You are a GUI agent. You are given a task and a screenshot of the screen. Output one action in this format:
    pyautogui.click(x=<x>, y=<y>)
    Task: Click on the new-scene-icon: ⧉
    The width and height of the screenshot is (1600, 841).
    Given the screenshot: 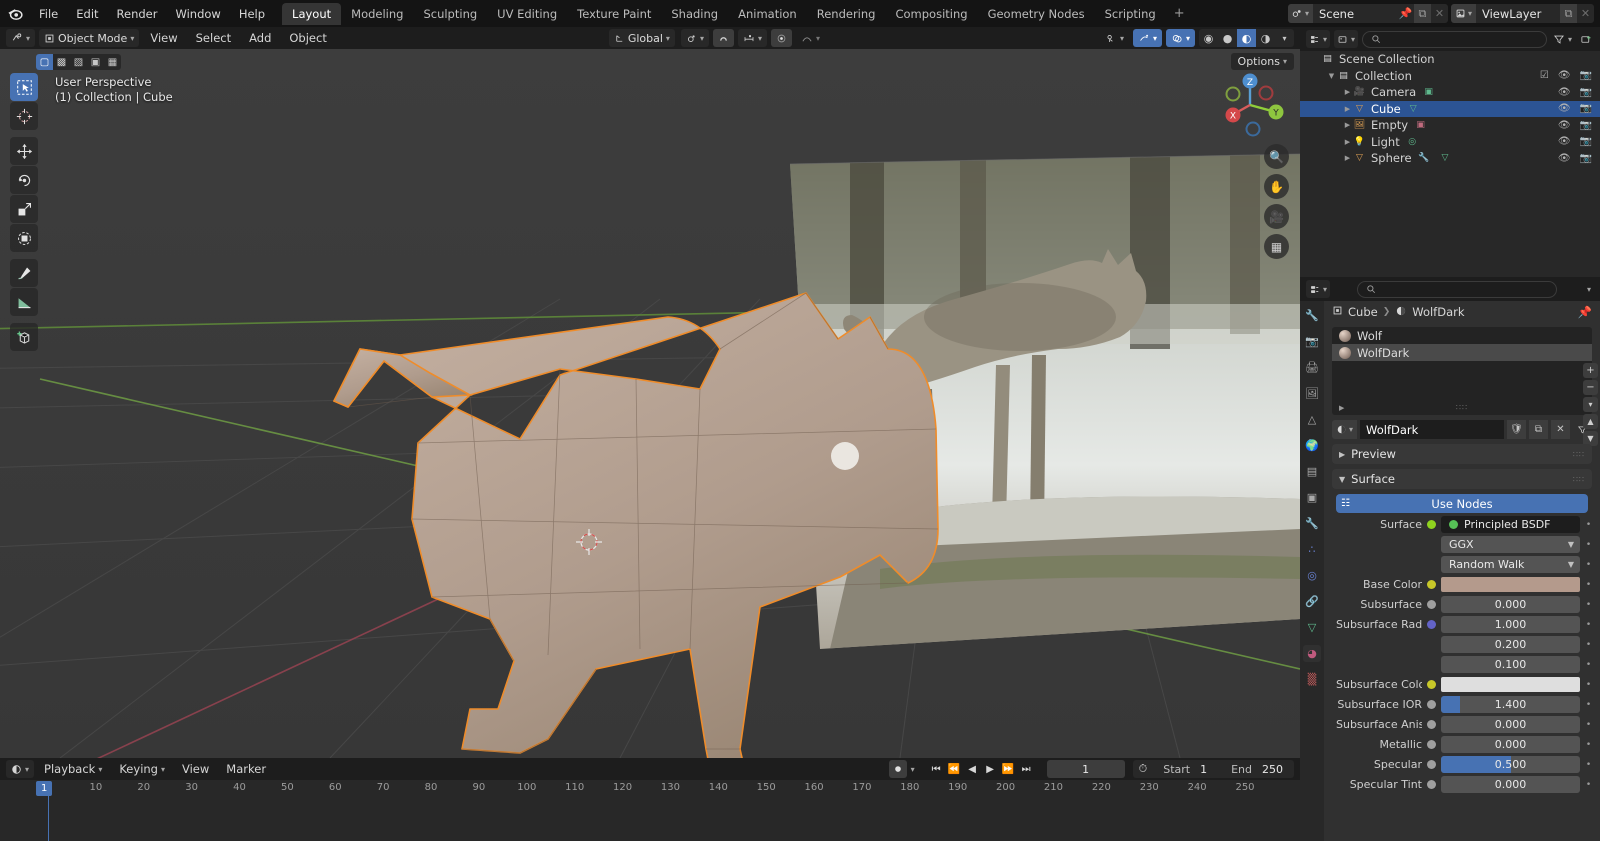 What is the action you would take?
    pyautogui.click(x=1422, y=13)
    